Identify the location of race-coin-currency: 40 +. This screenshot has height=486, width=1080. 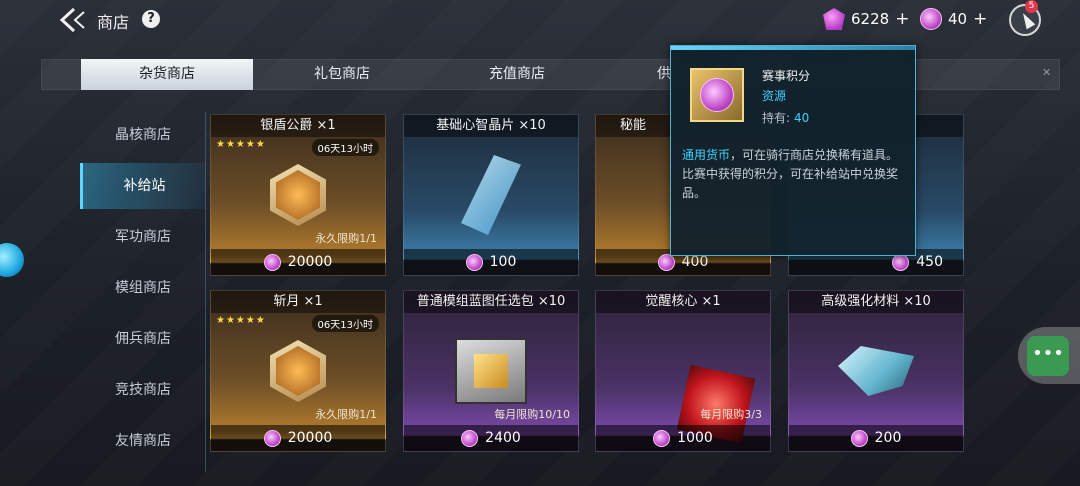
(953, 19).